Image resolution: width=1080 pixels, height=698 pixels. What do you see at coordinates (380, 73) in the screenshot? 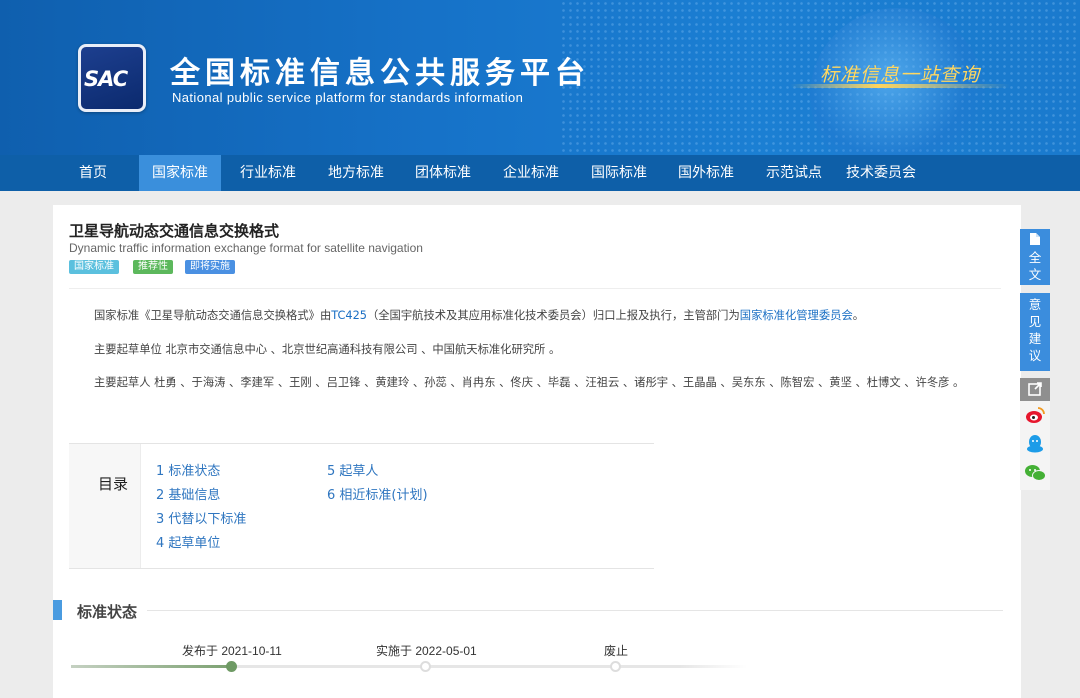
I see `site-title: 全国标准信息公共服务平台` at bounding box center [380, 73].